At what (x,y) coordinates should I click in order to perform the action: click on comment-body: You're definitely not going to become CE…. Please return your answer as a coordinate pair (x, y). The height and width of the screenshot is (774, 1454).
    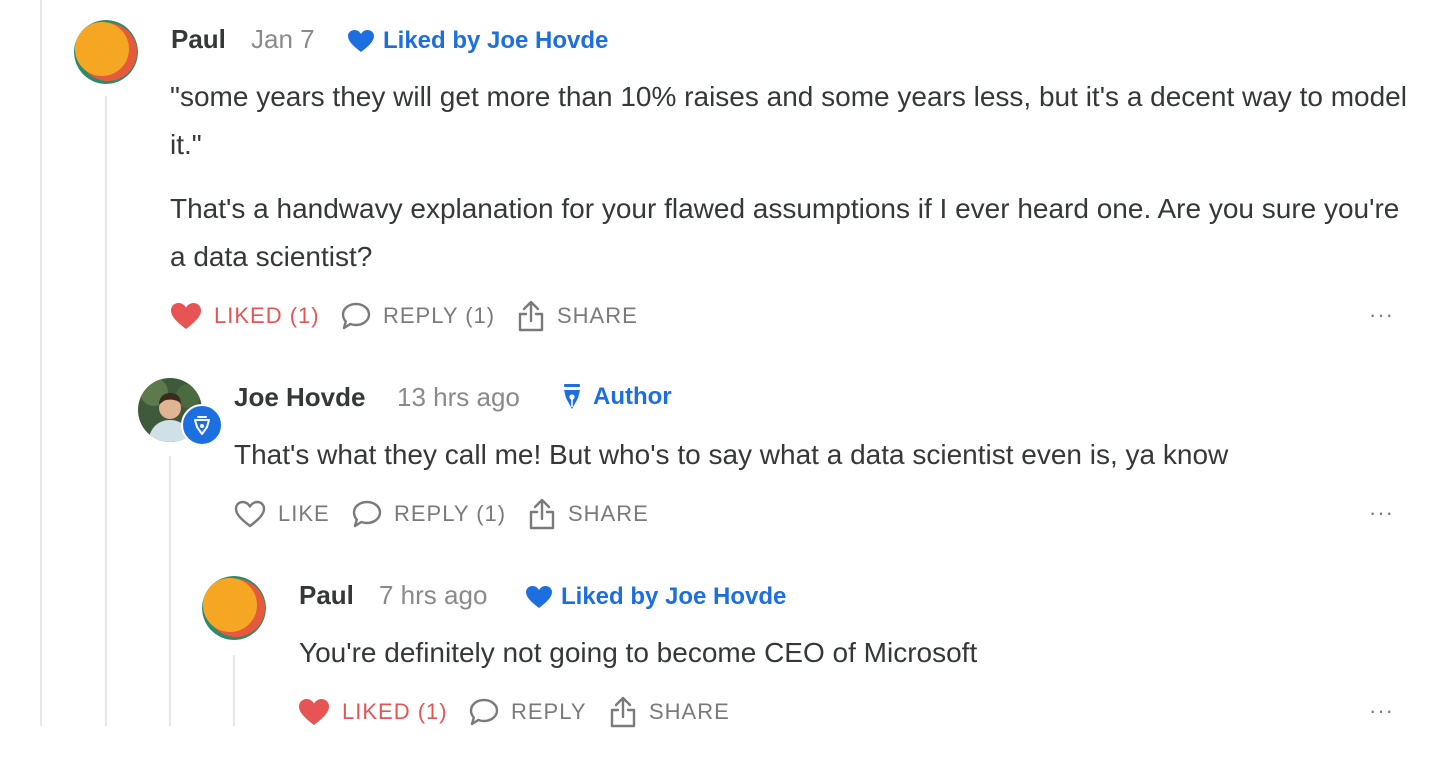
    Looking at the image, I should click on (849, 653).